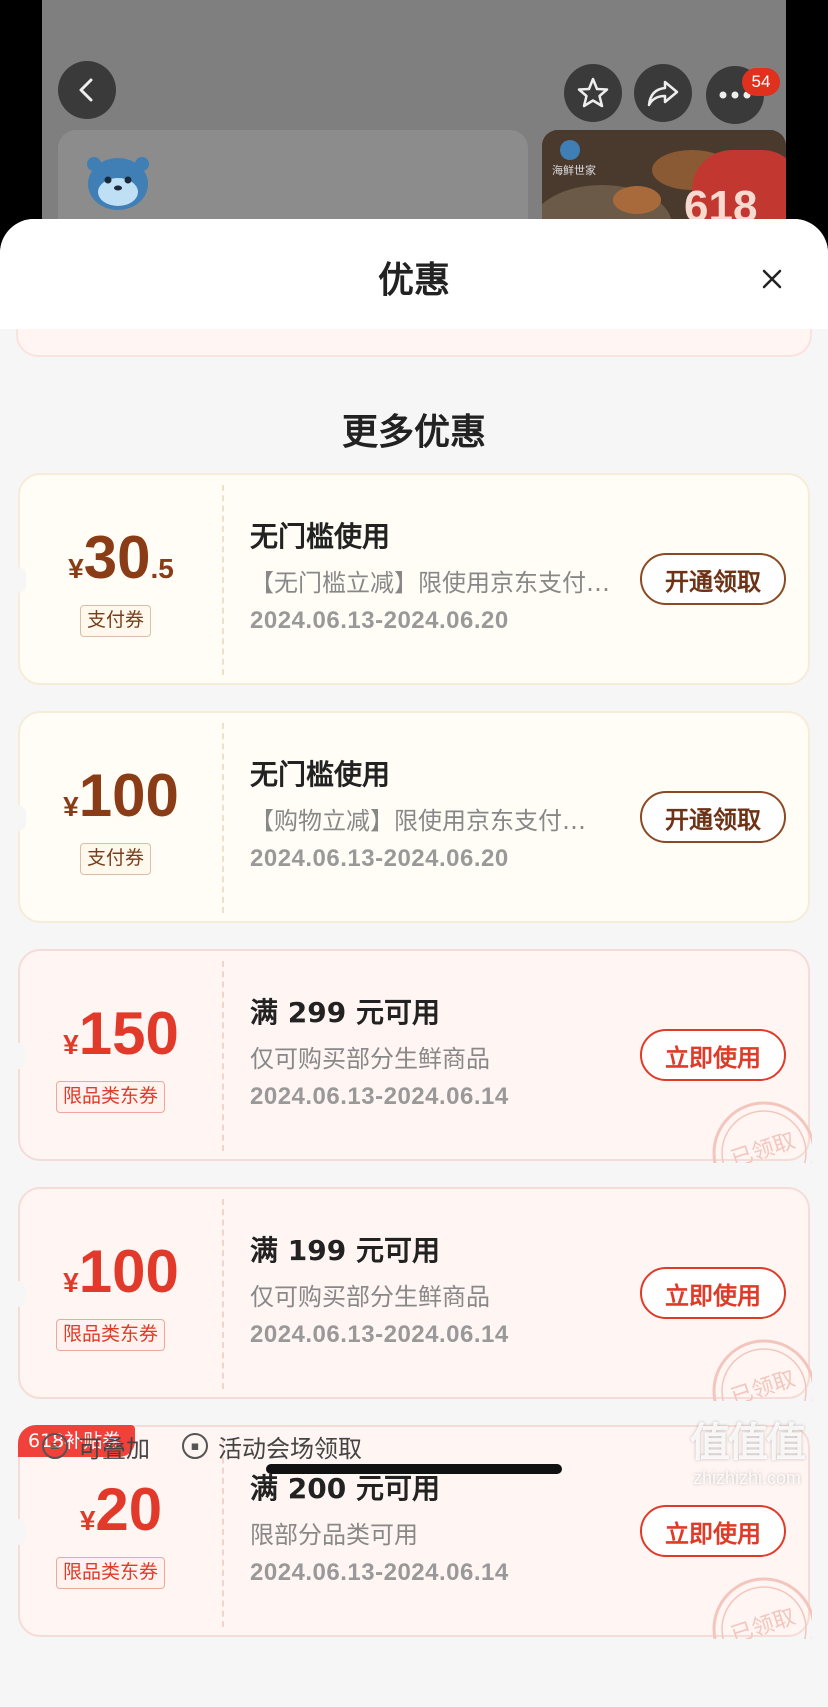  Describe the element at coordinates (55, 1446) in the screenshot. I see `stack-icon: ≡` at that location.